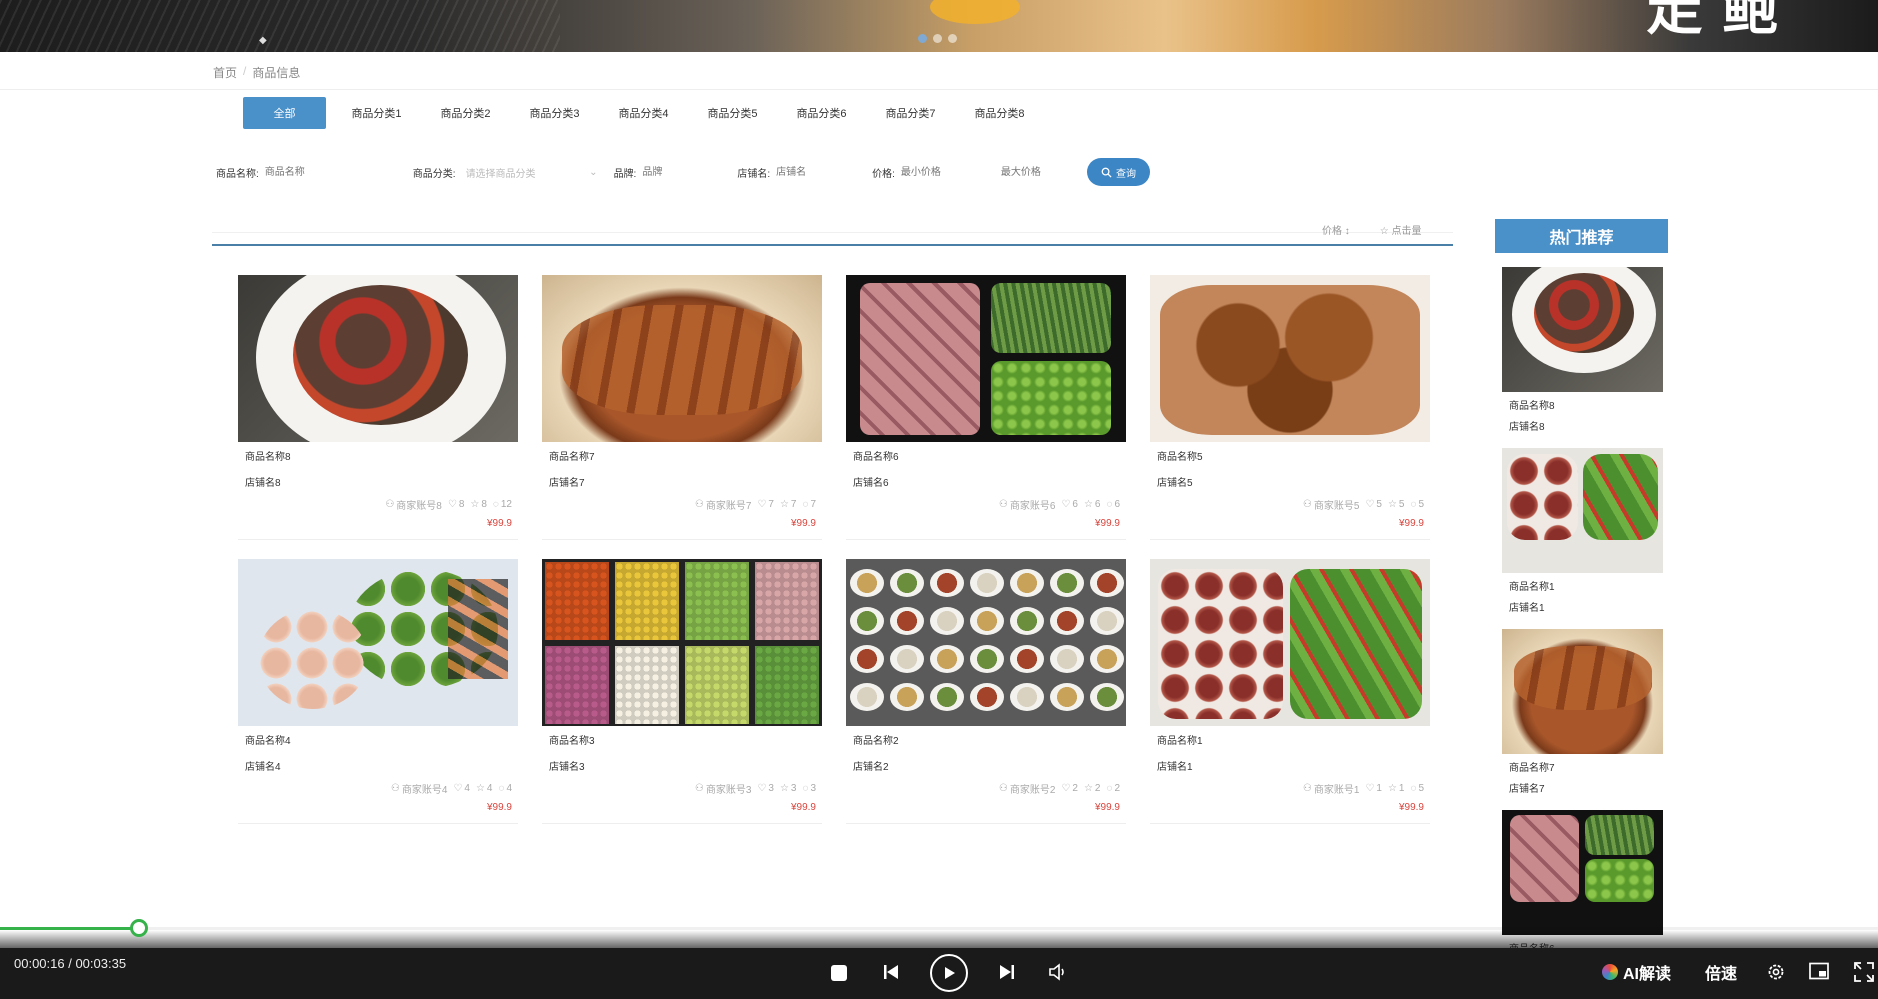 This screenshot has width=1878, height=999. What do you see at coordinates (821, 113) in the screenshot?
I see `tab-category-6: 商品分类6` at bounding box center [821, 113].